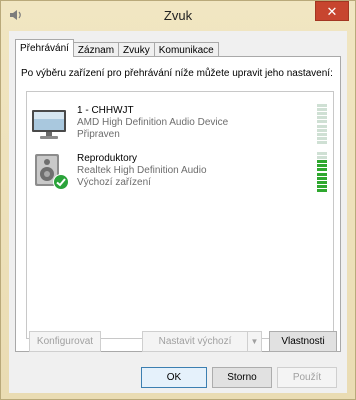 This screenshot has width=356, height=400. Describe the element at coordinates (61, 182) in the screenshot. I see `default-check-icon` at that location.